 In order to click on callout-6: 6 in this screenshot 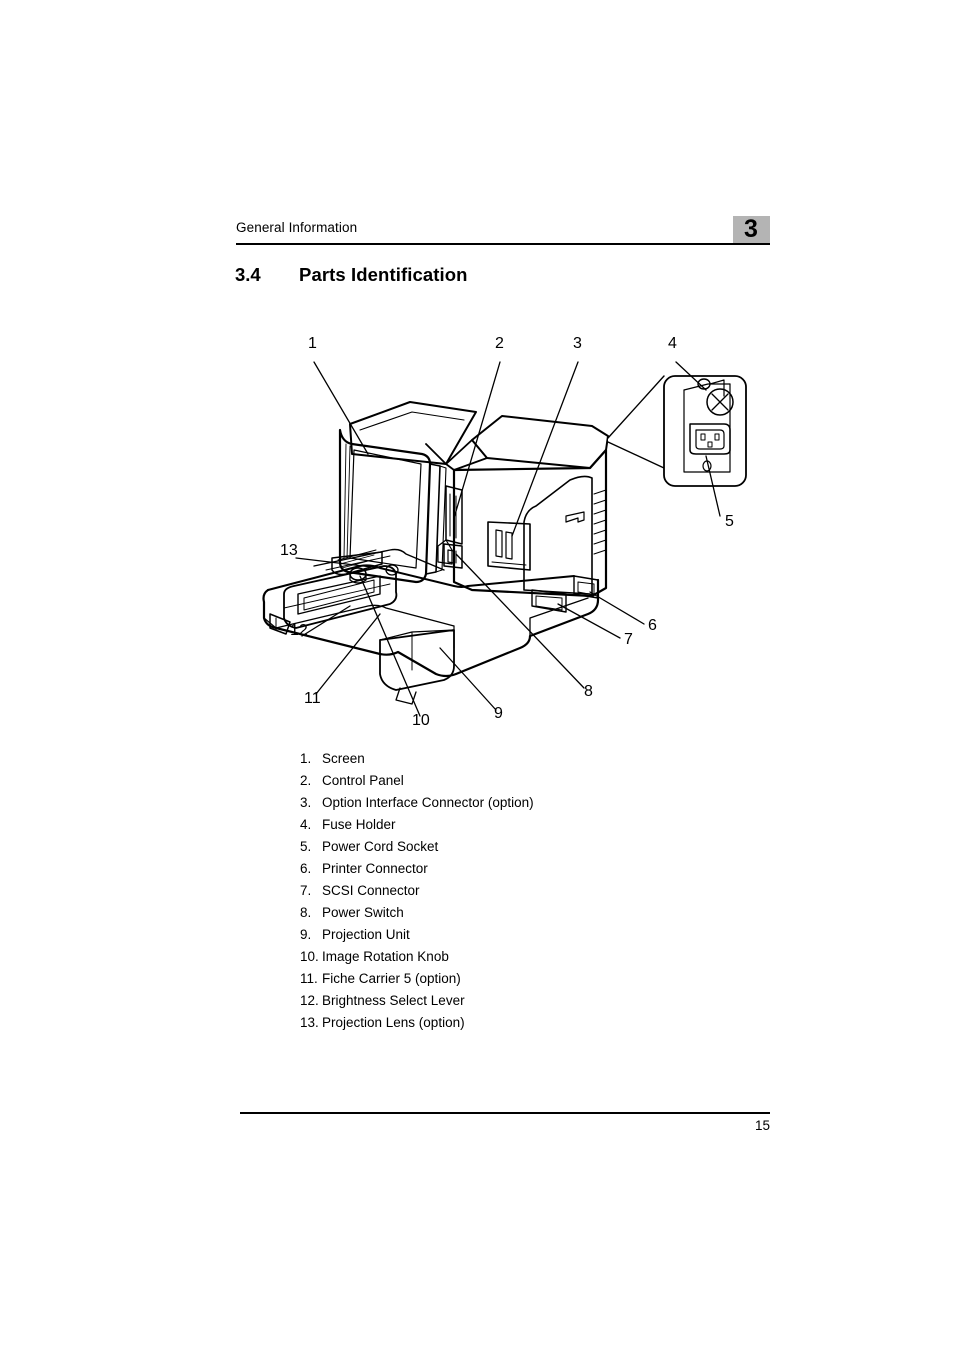, I will do `click(652, 625)`.